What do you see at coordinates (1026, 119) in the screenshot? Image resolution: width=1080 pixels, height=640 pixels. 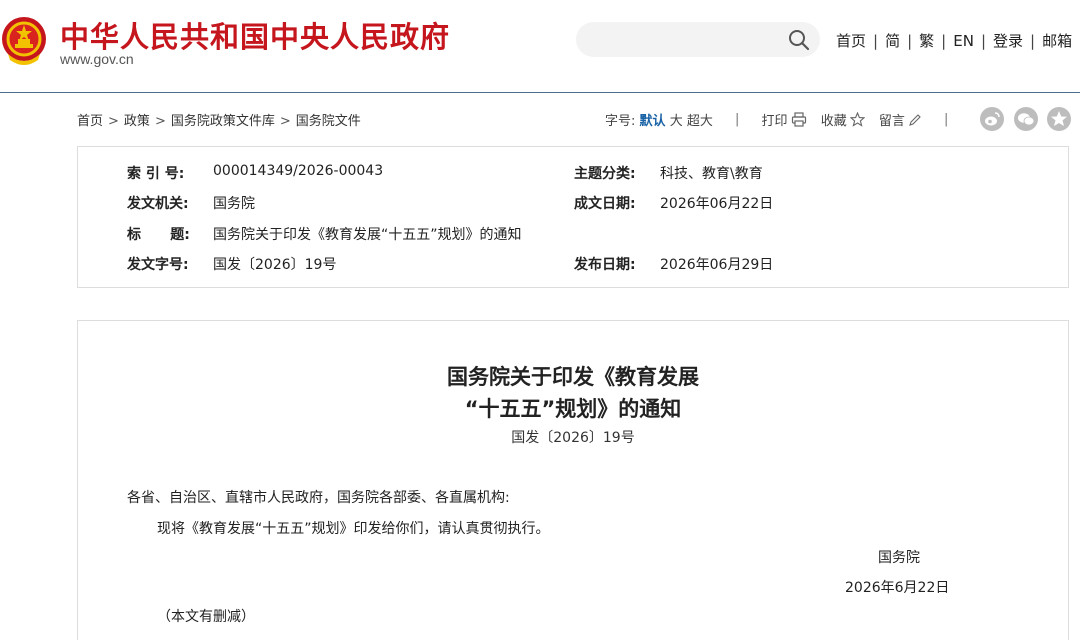 I see `wechat-share-icon` at bounding box center [1026, 119].